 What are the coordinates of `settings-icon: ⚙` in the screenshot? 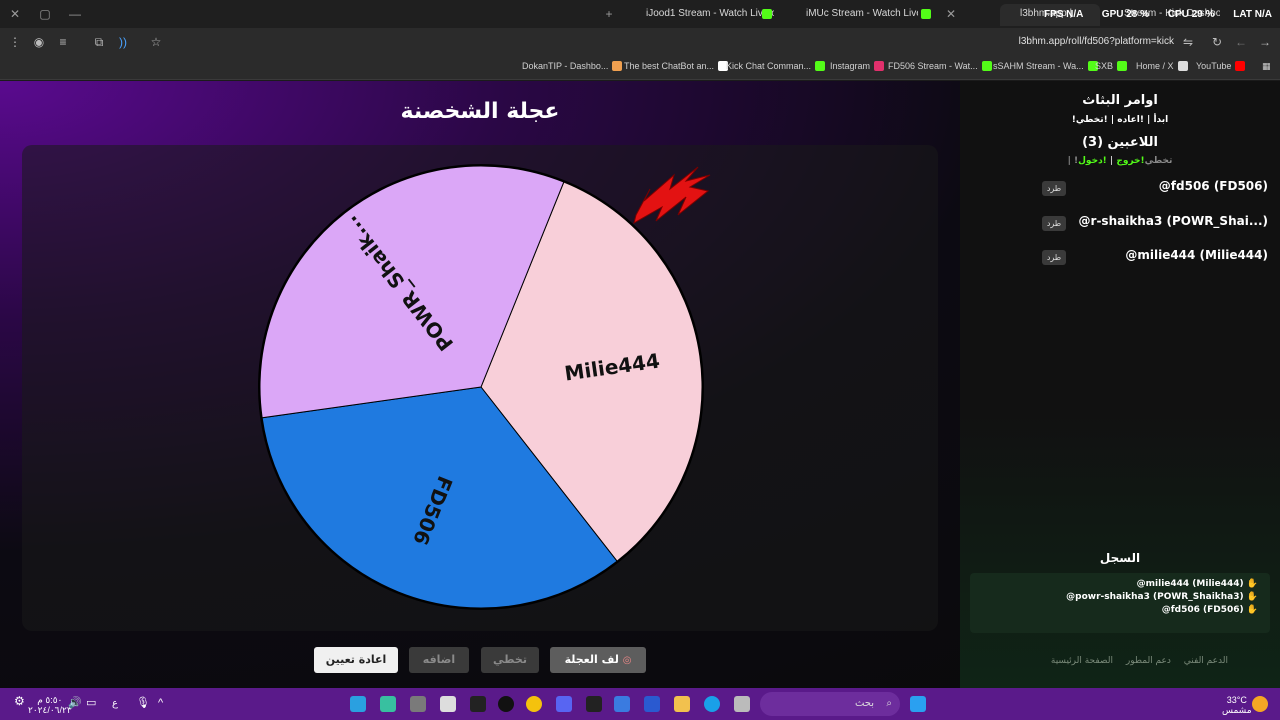 It's located at (19, 701).